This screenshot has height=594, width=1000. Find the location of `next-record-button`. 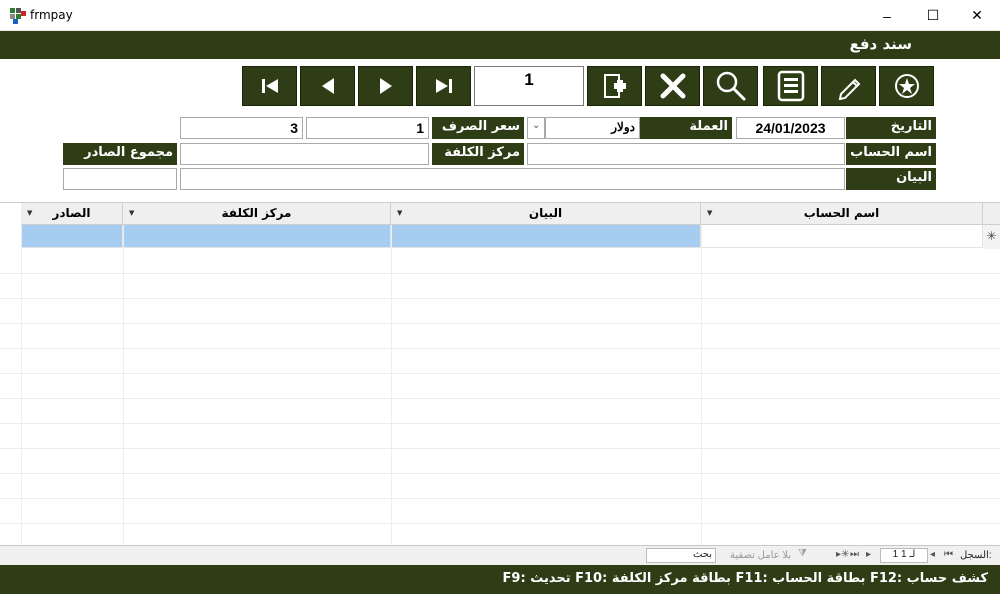

next-record-button is located at coordinates (385, 86).